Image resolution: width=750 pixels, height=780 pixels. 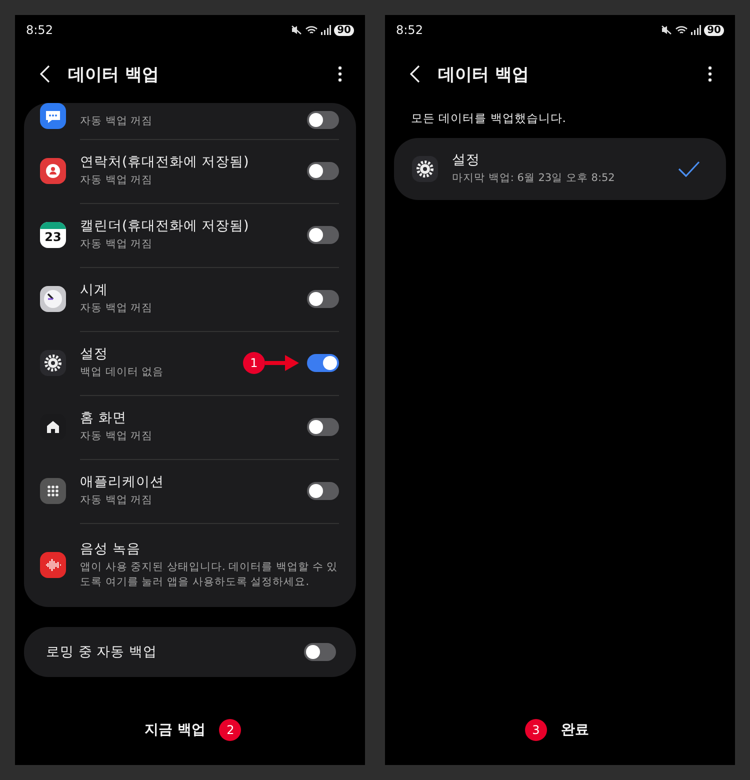 What do you see at coordinates (209, 575) in the screenshot?
I see `item-status: 앱이 사용 중지된 상태입니다. 데이터를 백업할 수 있도록 여기를 눌러 앱을 사용하도록 설정하세요.` at bounding box center [209, 575].